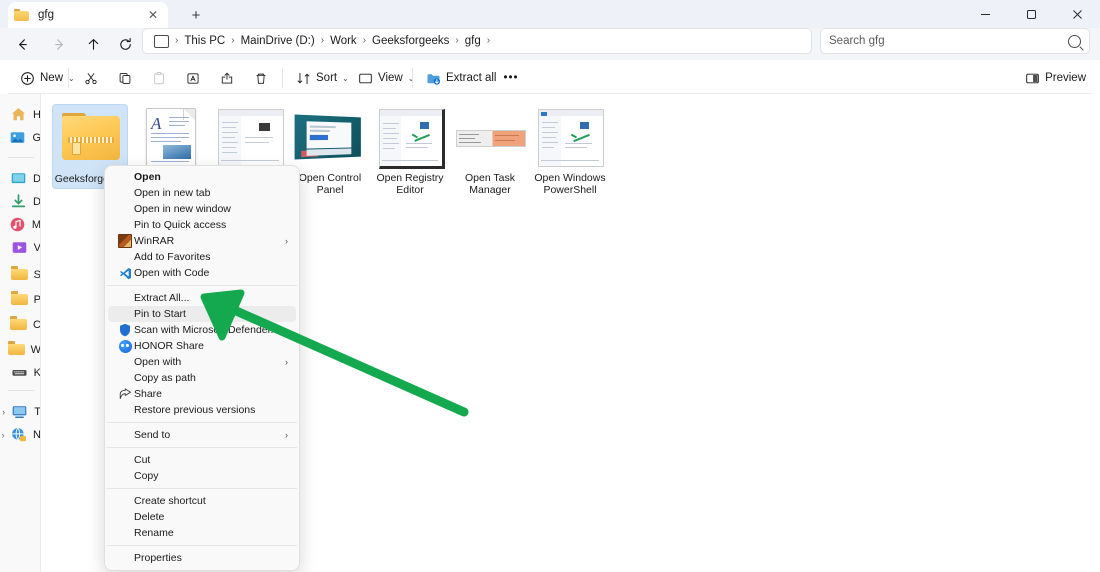 The height and width of the screenshot is (572, 1100). Describe the element at coordinates (261, 78) in the screenshot. I see `delete-button` at that location.